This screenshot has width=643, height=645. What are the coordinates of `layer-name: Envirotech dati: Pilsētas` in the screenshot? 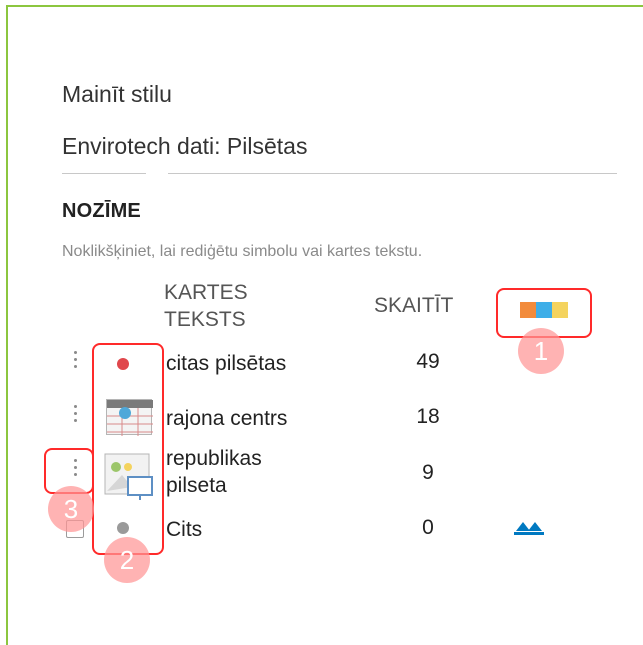 It's located at (185, 146).